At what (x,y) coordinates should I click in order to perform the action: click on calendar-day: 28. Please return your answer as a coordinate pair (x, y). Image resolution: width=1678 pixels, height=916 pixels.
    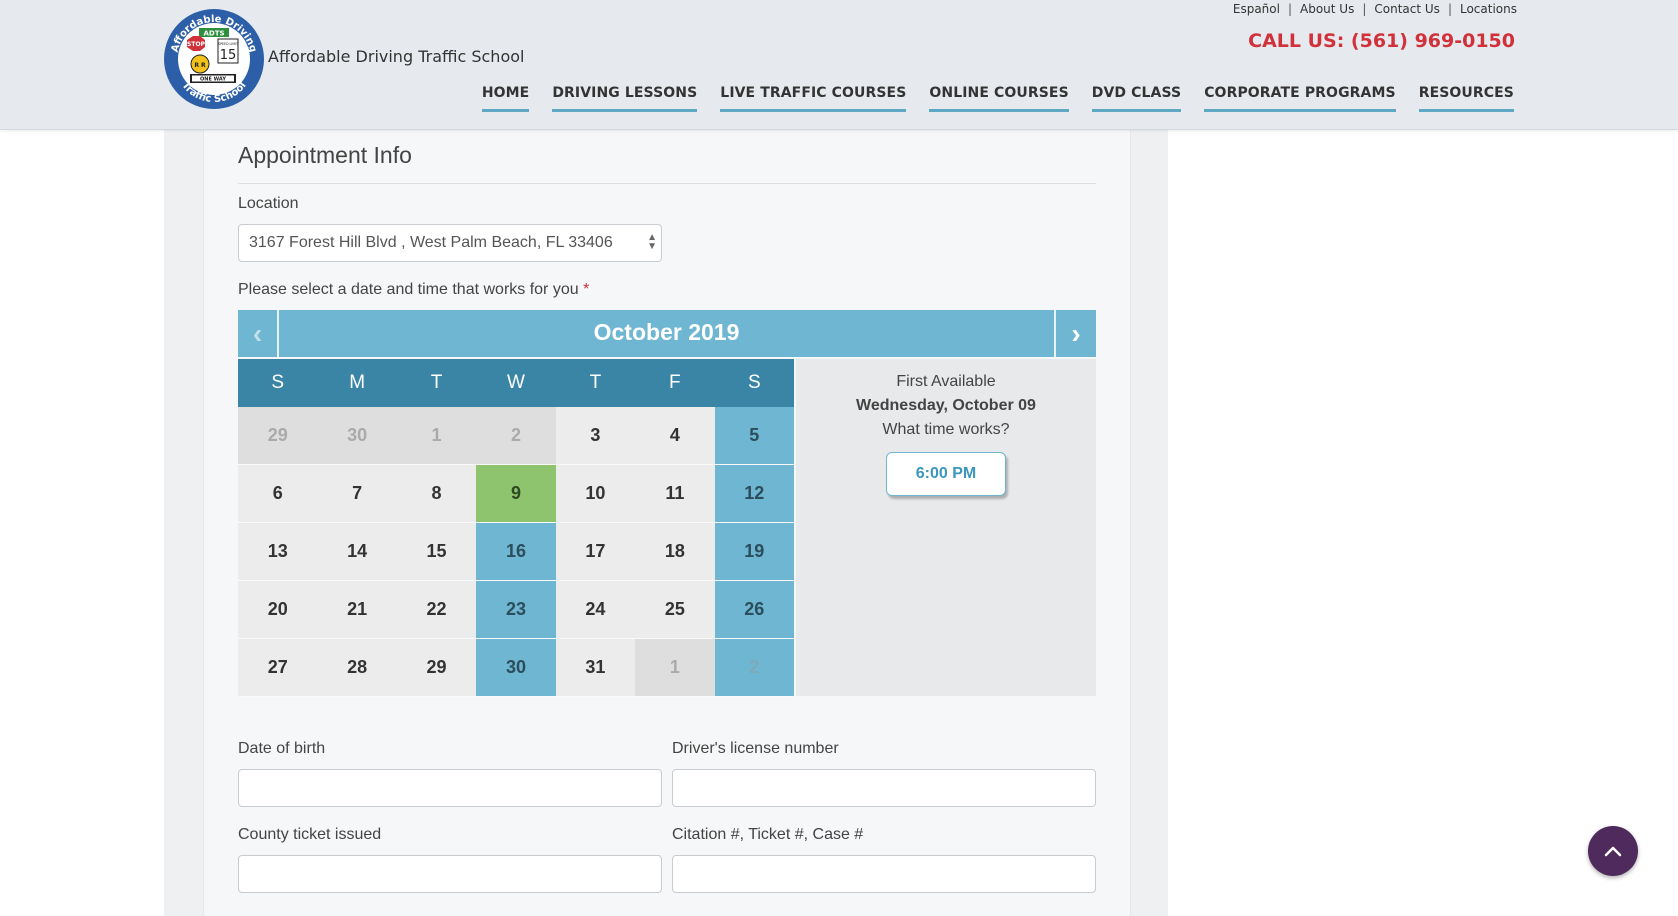
    Looking at the image, I should click on (357, 668).